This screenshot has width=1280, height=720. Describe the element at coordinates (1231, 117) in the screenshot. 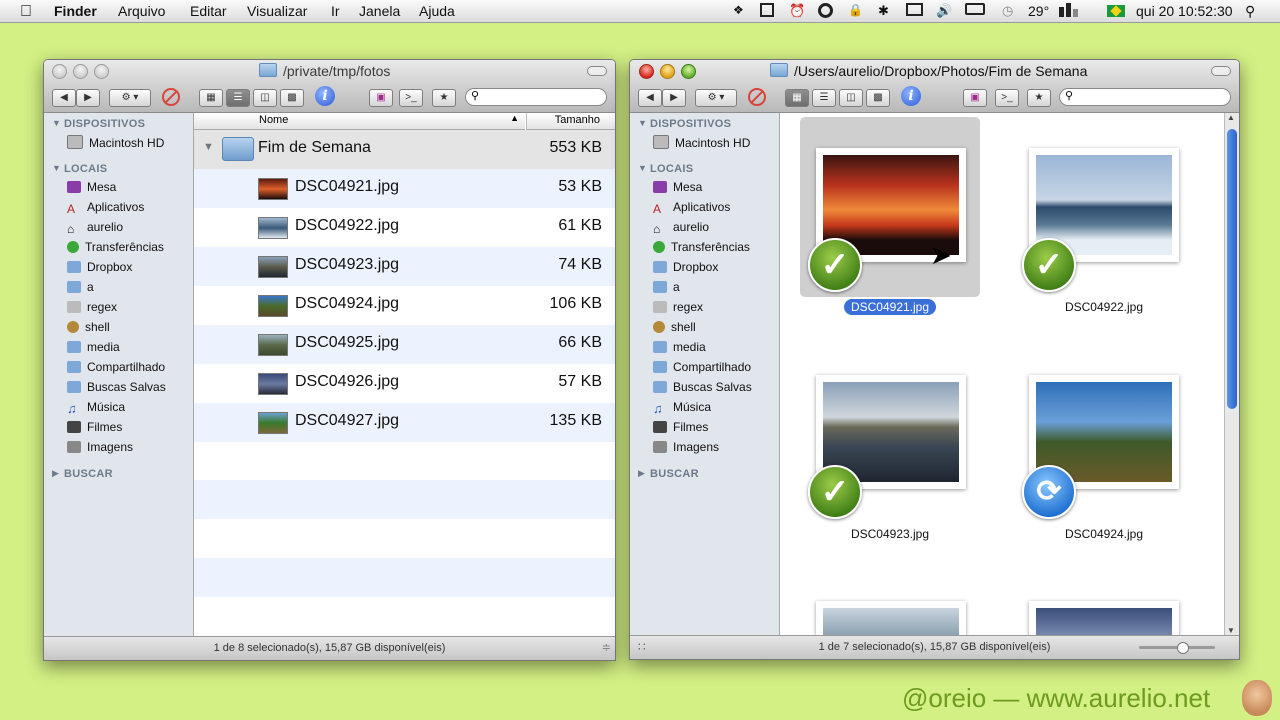

I see `scroll-up-arrow-icon: ▲` at that location.